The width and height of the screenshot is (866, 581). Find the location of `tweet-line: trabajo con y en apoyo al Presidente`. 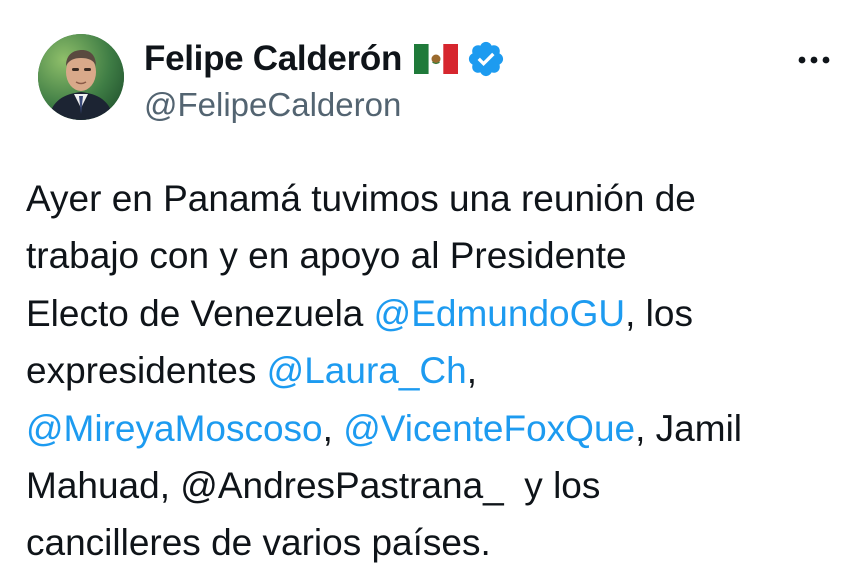

tweet-line: trabajo con y en apoyo al Presidente is located at coordinates (441, 255).